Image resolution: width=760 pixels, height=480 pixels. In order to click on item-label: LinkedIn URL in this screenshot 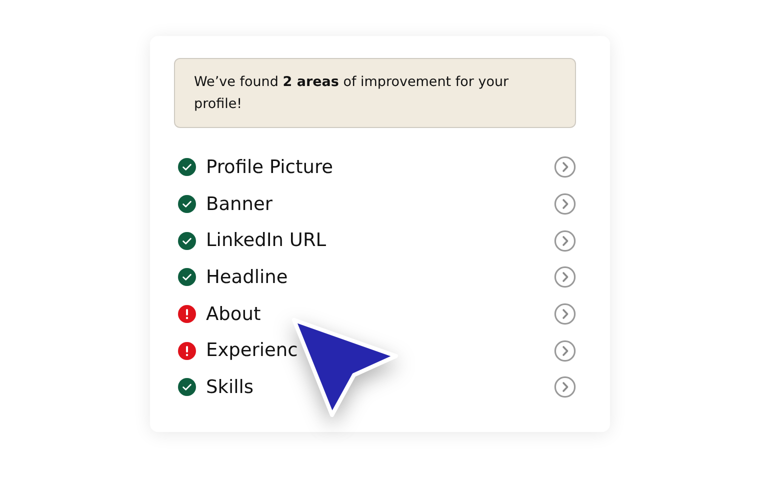, I will do `click(380, 241)`.